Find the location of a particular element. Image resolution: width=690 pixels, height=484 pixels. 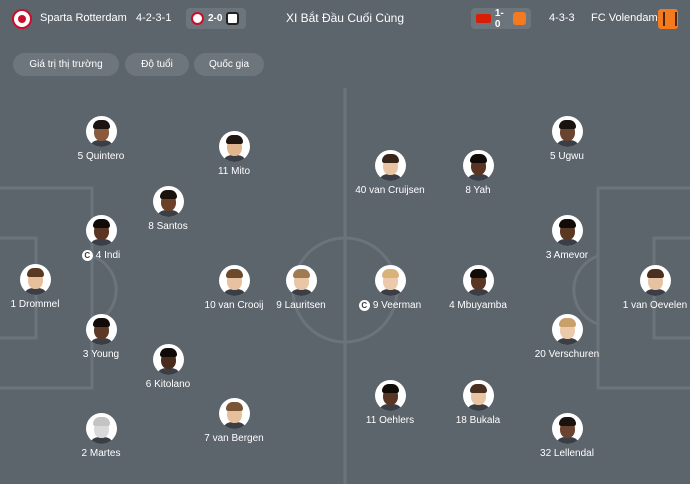

away-player: 3 Amevor is located at coordinates (567, 238).